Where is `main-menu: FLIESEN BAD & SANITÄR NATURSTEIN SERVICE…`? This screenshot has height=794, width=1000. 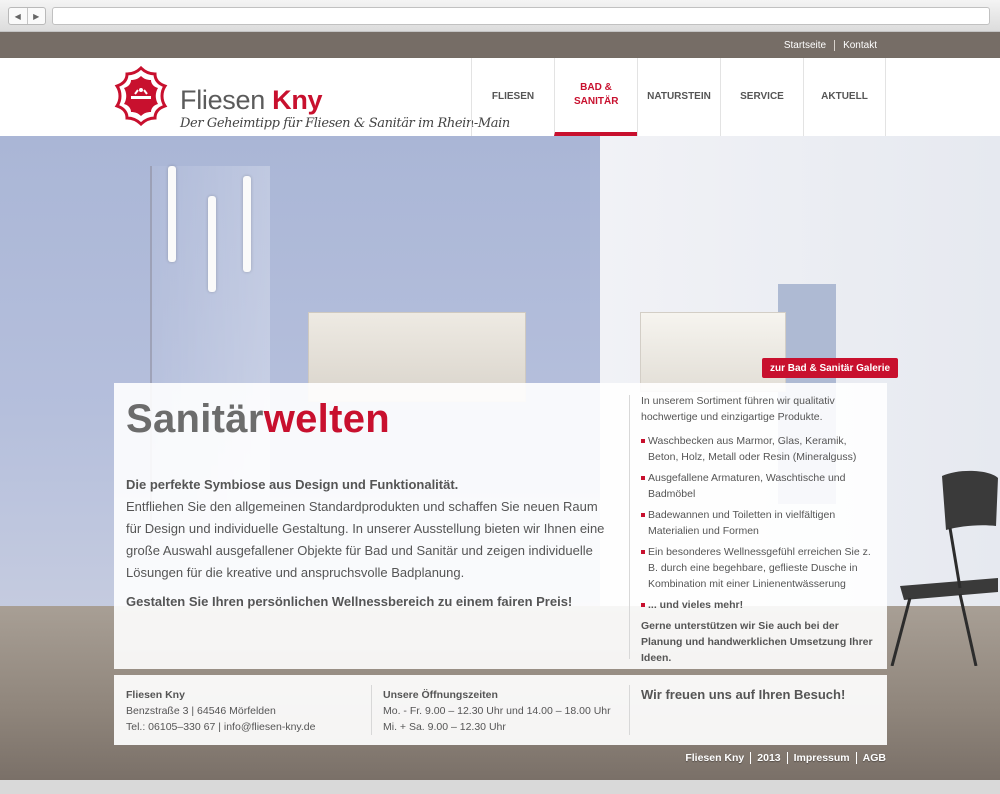 main-menu: FLIESEN BAD & SANITÄR NATURSTEIN SERVICE… is located at coordinates (678, 97).